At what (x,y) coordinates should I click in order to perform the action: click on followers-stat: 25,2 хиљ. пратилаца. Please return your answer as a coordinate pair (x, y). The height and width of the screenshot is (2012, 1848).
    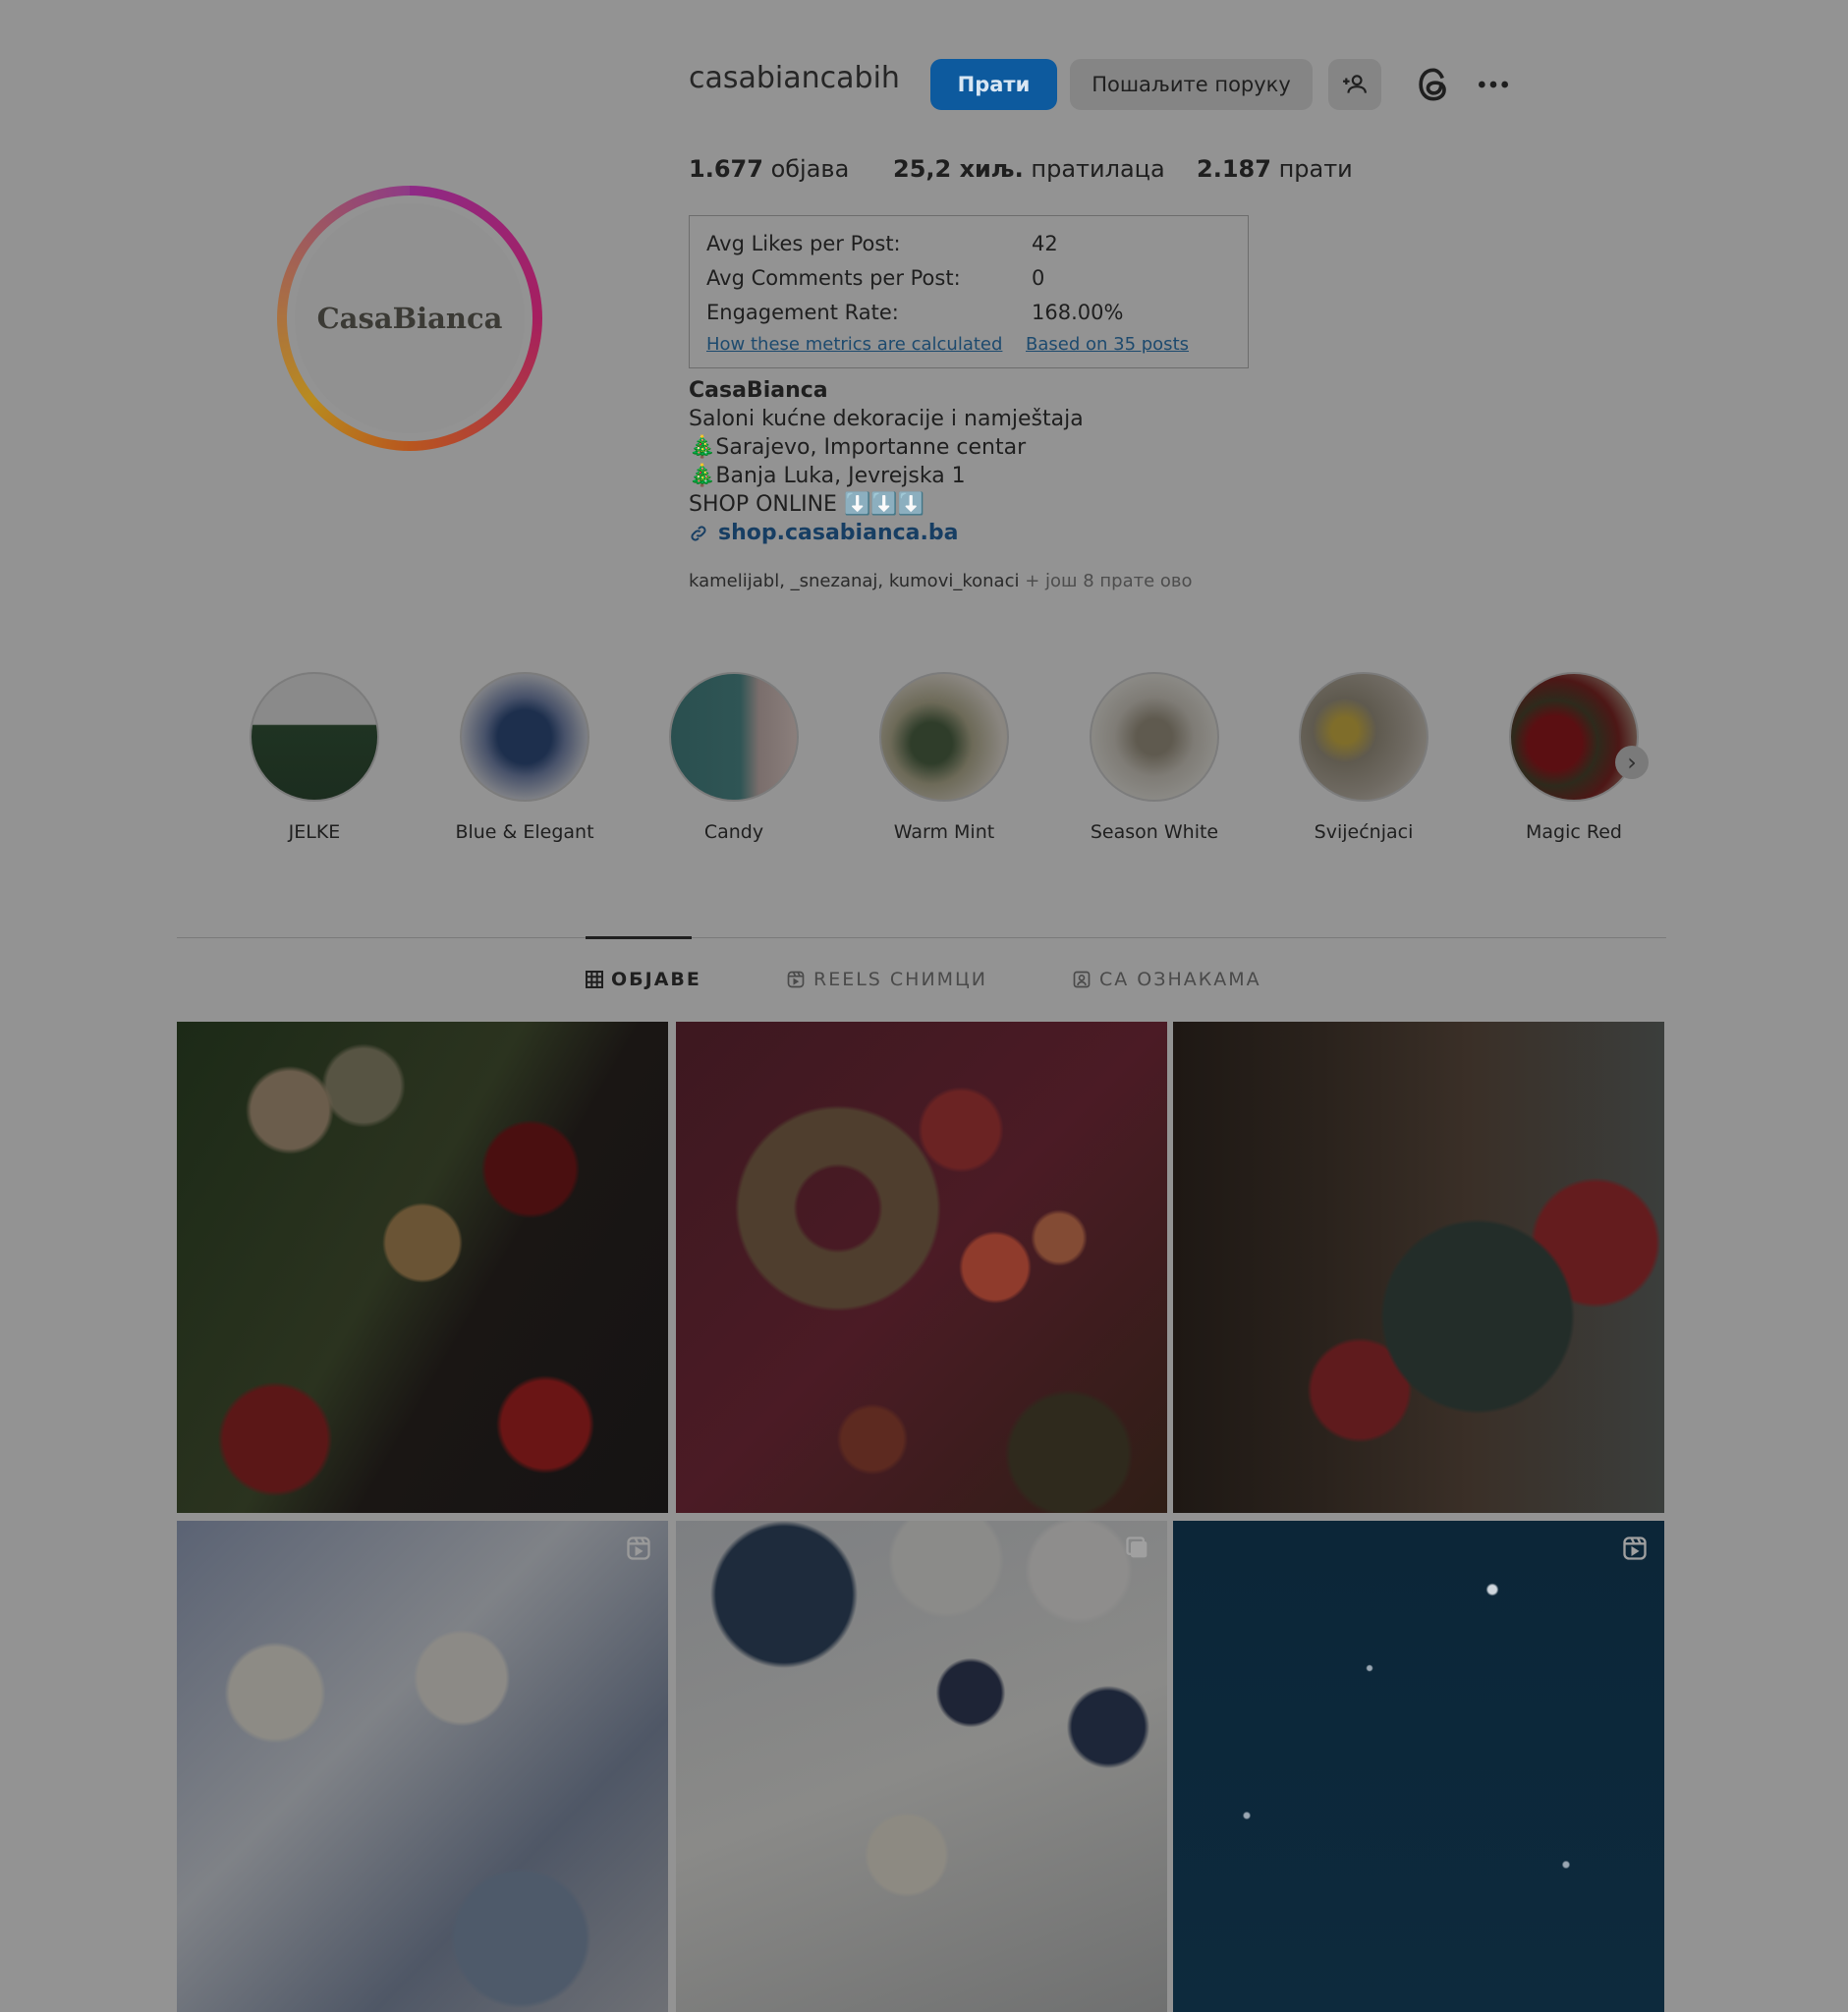
    Looking at the image, I should click on (1029, 169).